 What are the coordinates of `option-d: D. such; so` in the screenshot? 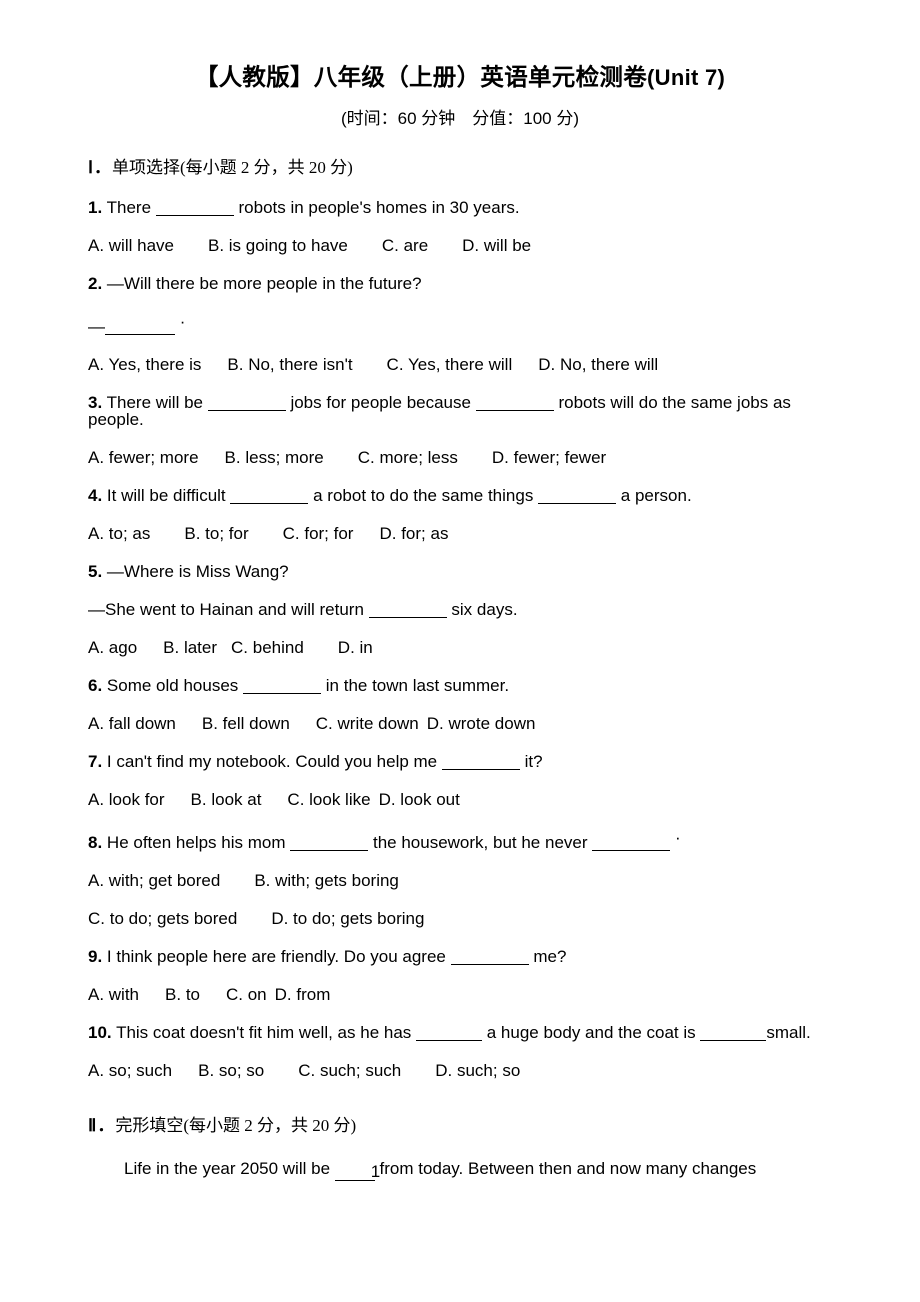 It's located at (477, 1070).